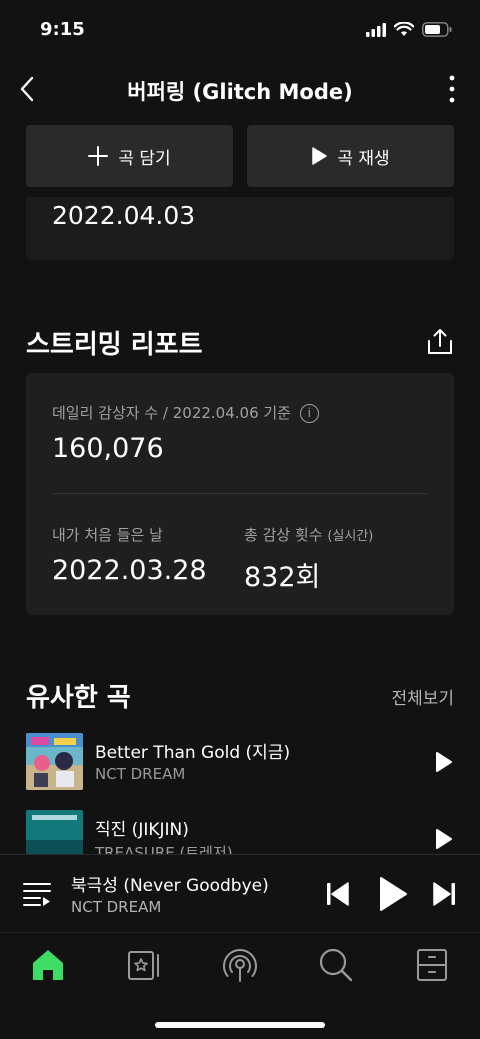 This screenshot has height=1039, width=480. What do you see at coordinates (144, 965) in the screenshot?
I see `library-icon` at bounding box center [144, 965].